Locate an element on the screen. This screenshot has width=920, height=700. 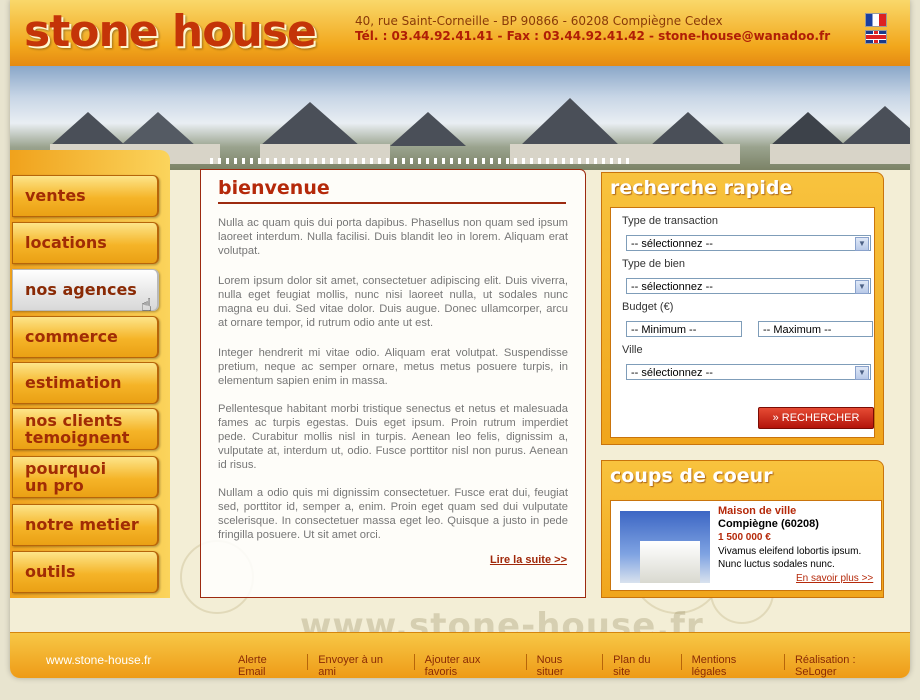
title-rule is located at coordinates (392, 203).